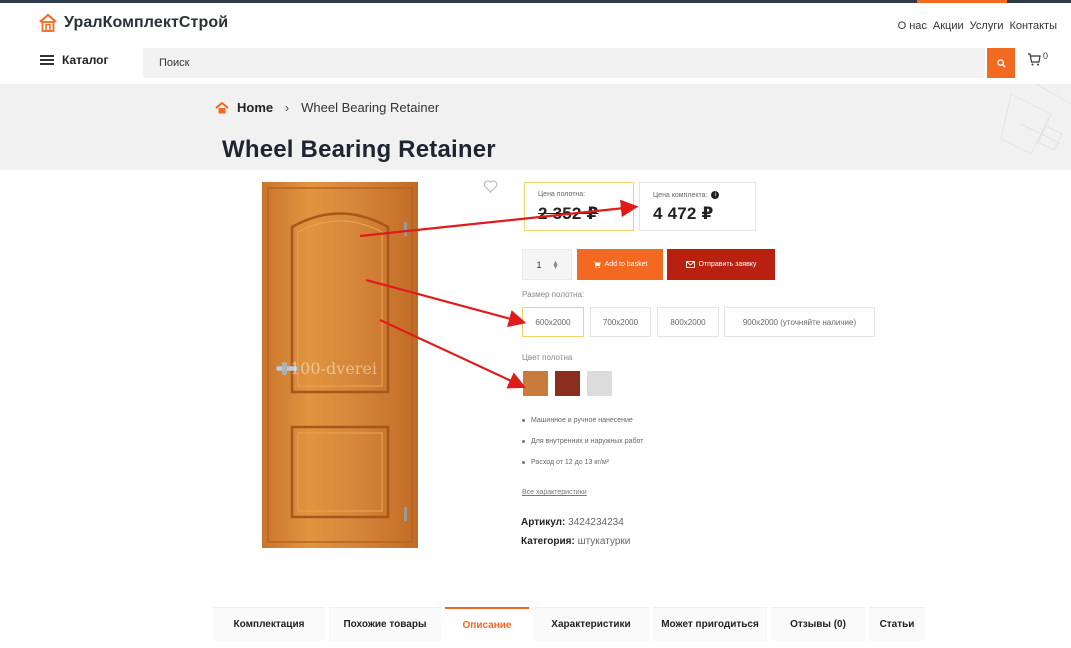  Describe the element at coordinates (48, 22) in the screenshot. I see `home-logo-icon` at that location.